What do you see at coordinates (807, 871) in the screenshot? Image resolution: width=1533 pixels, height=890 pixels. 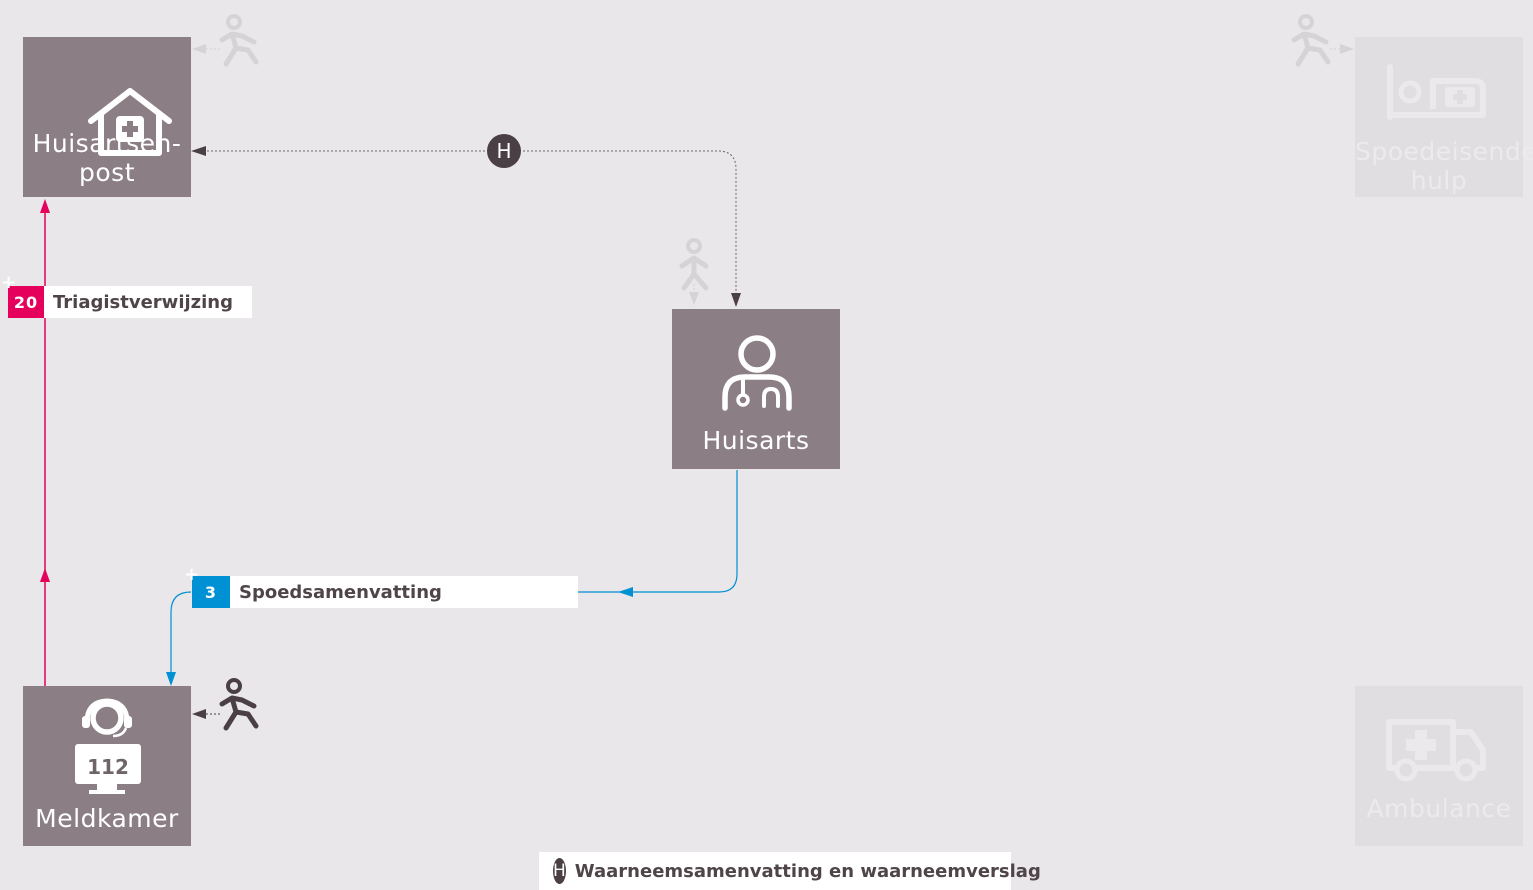 I see `legend-text: Waarneemsamenvatting en waarneemverslag` at bounding box center [807, 871].